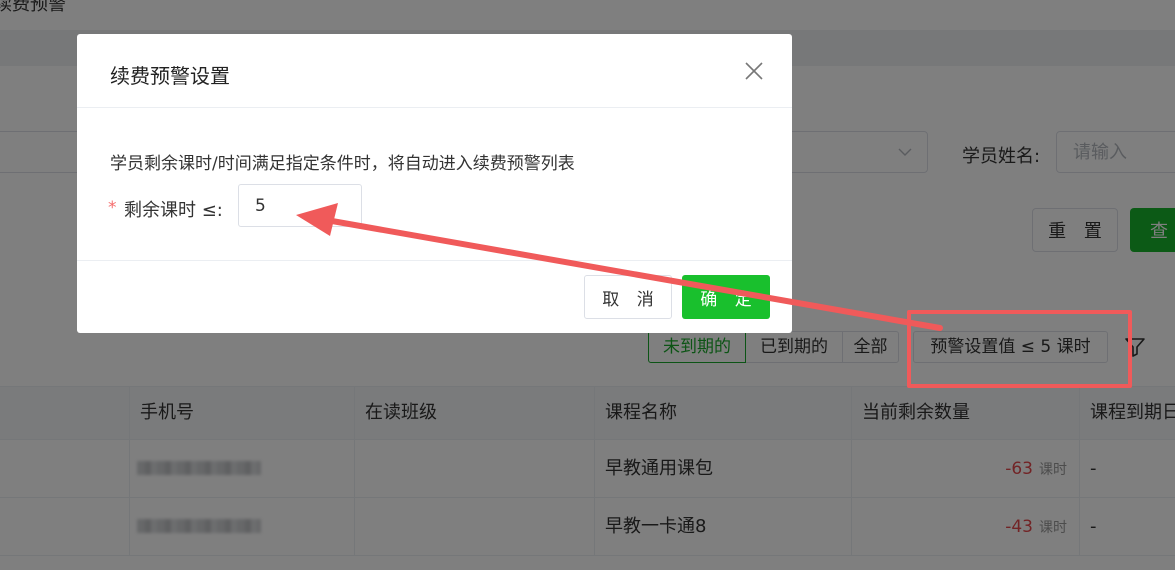 This screenshot has height=570, width=1175. I want to click on close-icon, so click(754, 71).